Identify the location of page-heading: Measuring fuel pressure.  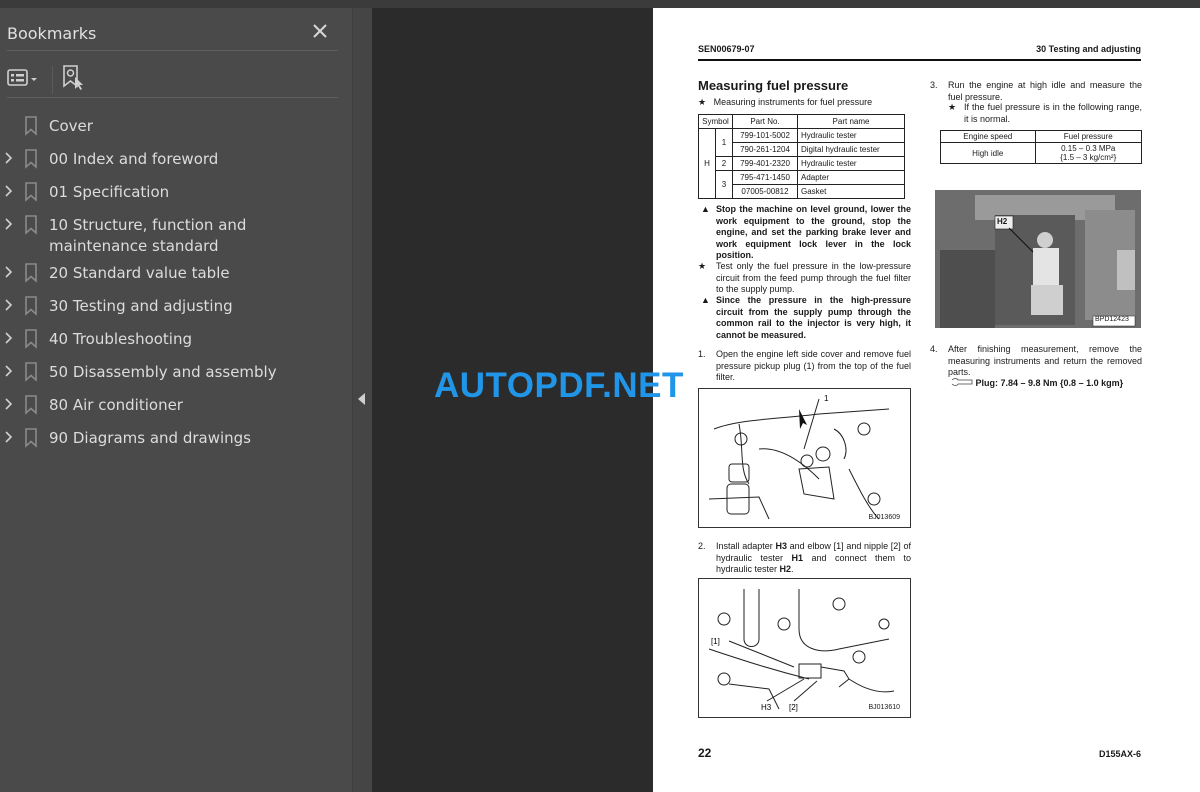
(773, 85).